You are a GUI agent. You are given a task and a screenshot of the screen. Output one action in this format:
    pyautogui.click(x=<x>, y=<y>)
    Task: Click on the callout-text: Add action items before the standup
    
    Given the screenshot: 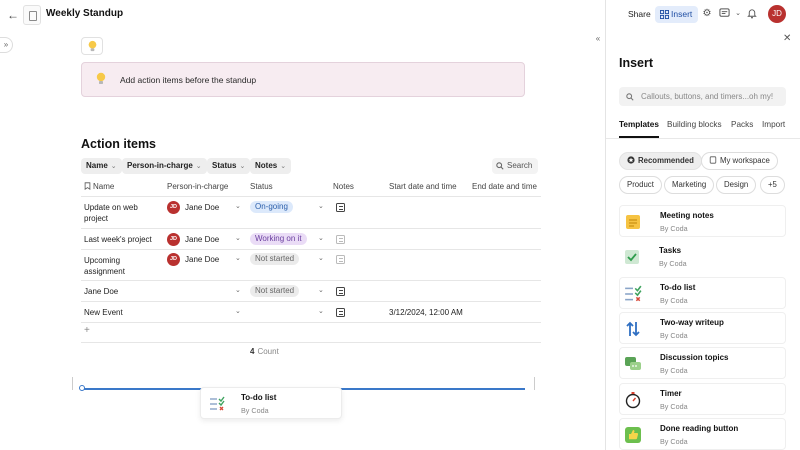 What is the action you would take?
    pyautogui.click(x=188, y=80)
    